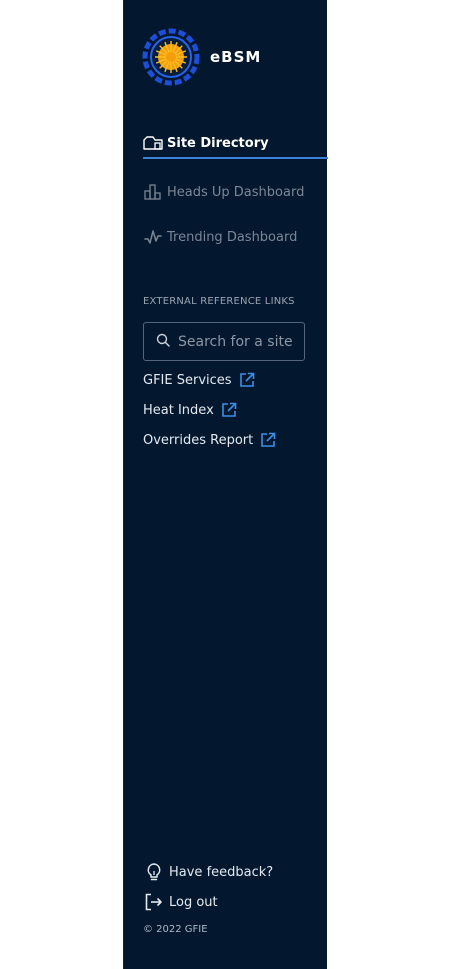 The height and width of the screenshot is (969, 451). What do you see at coordinates (178, 410) in the screenshot?
I see `external-link-label: Heat Index` at bounding box center [178, 410].